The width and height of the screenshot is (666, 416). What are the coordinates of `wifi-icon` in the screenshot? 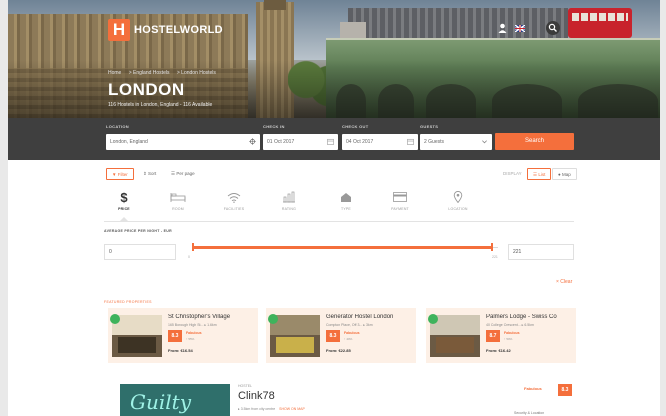 It's located at (234, 197).